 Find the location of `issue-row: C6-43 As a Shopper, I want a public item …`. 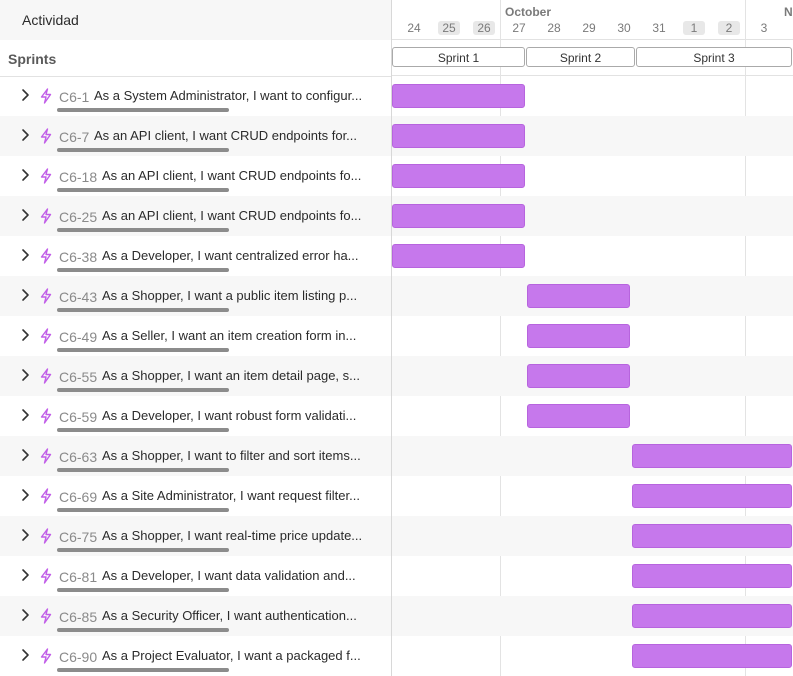

issue-row: C6-43 As a Shopper, I want a public item … is located at coordinates (195, 296).